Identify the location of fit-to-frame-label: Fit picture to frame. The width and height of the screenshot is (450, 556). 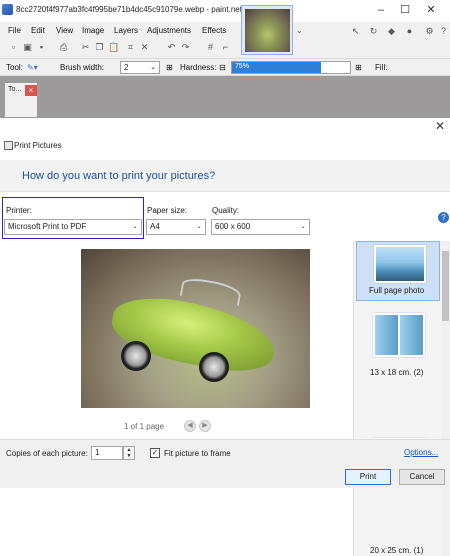
(197, 453).